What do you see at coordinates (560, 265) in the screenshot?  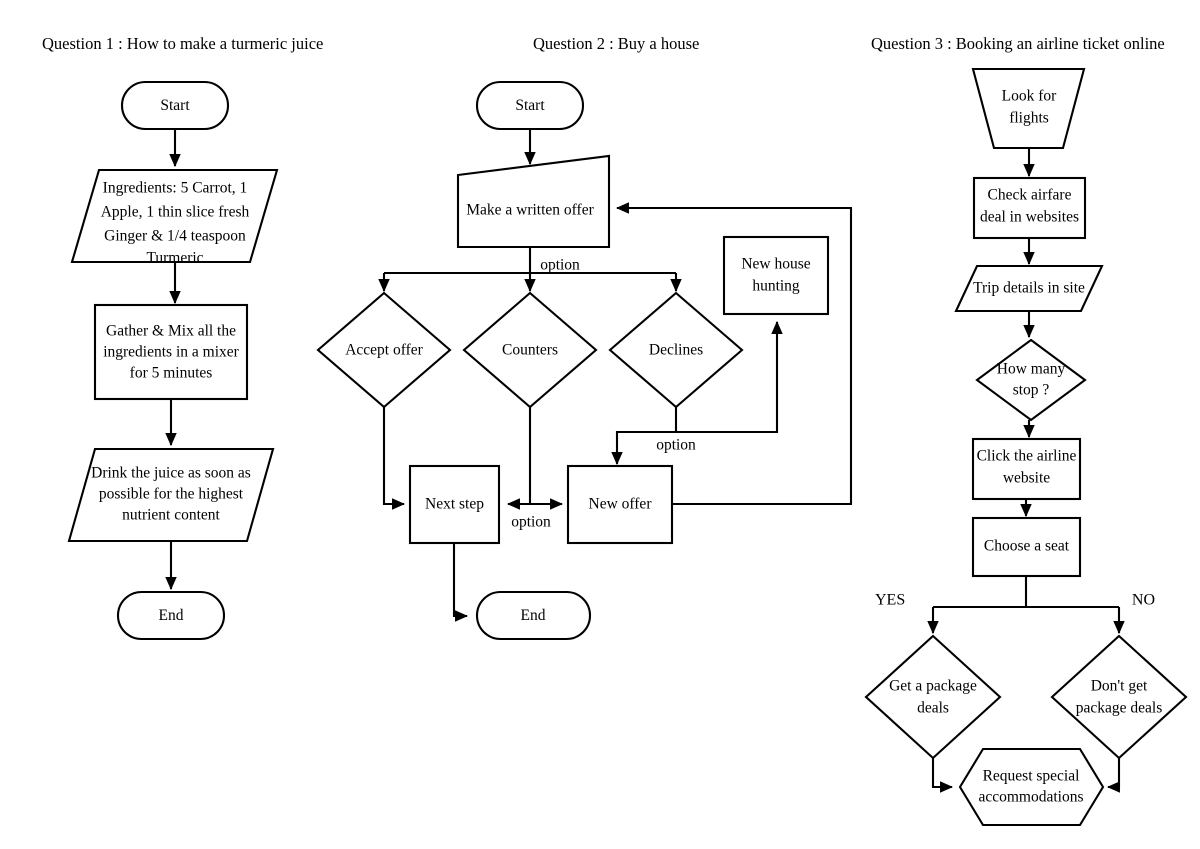 I see `edge-label-q2-option-top: option` at bounding box center [560, 265].